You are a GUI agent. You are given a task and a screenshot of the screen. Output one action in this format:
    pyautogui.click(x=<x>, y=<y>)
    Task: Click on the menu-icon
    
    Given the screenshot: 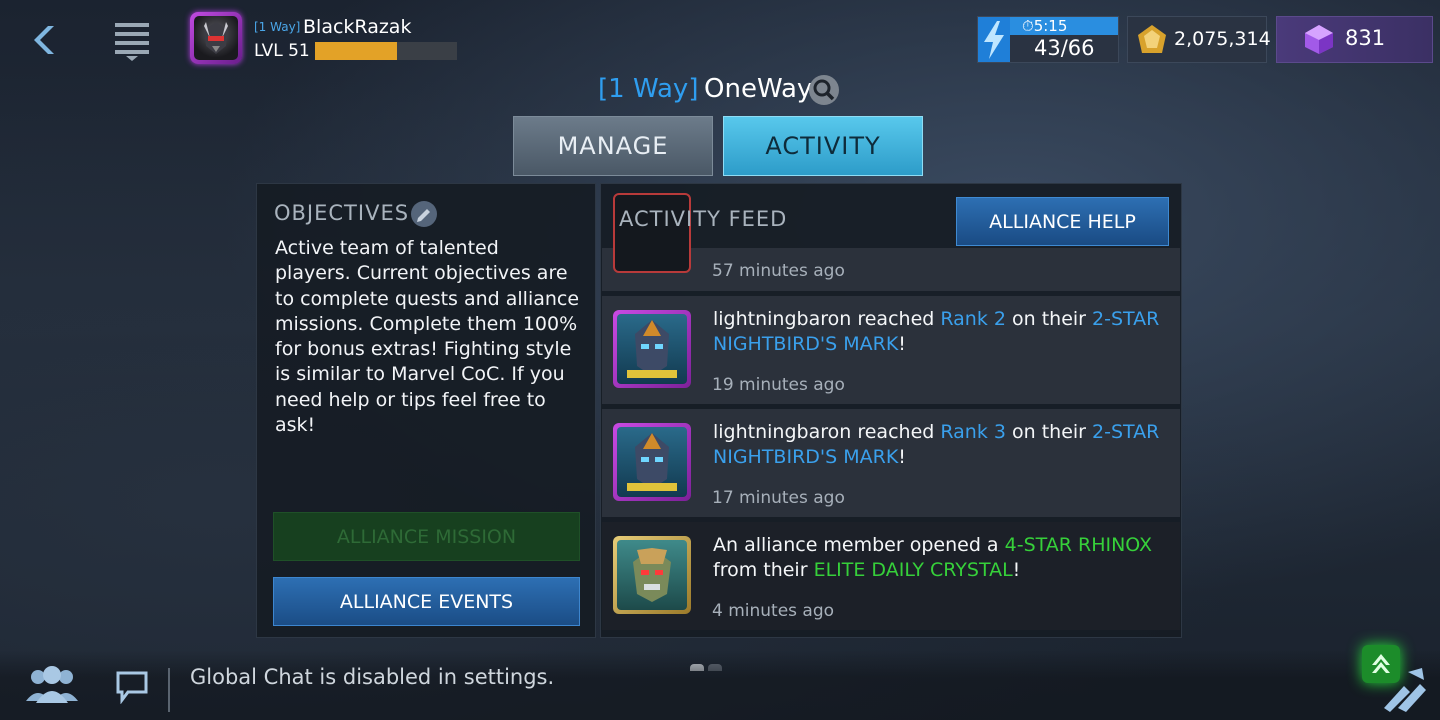 What is the action you would take?
    pyautogui.click(x=132, y=42)
    